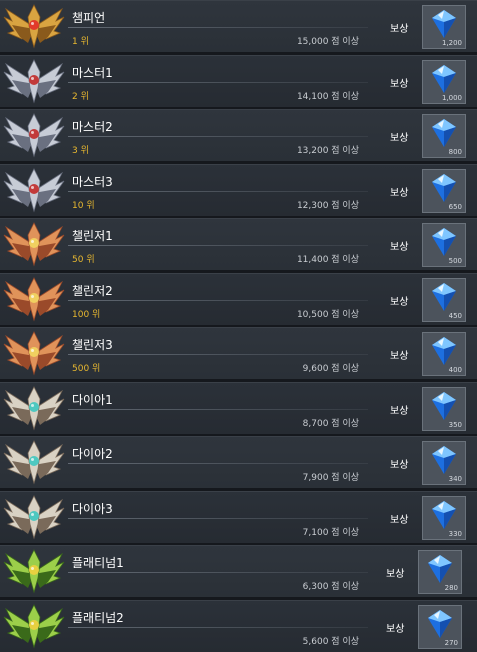 The width and height of the screenshot is (477, 652). Describe the element at coordinates (327, 96) in the screenshot. I see `score-requirement: 14,100 점 이상` at that location.